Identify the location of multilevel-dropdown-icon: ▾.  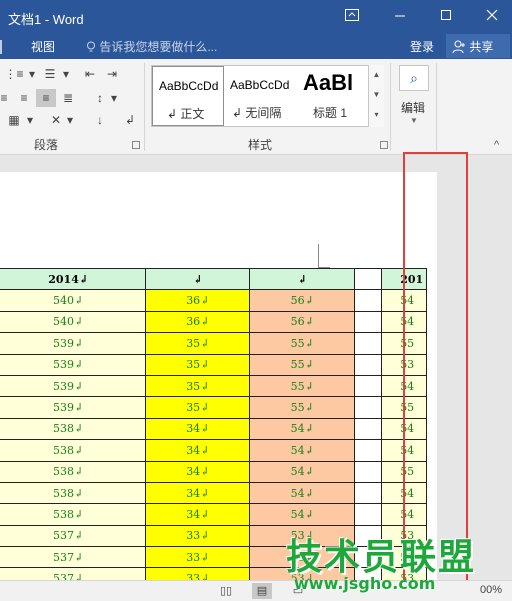
(66, 74).